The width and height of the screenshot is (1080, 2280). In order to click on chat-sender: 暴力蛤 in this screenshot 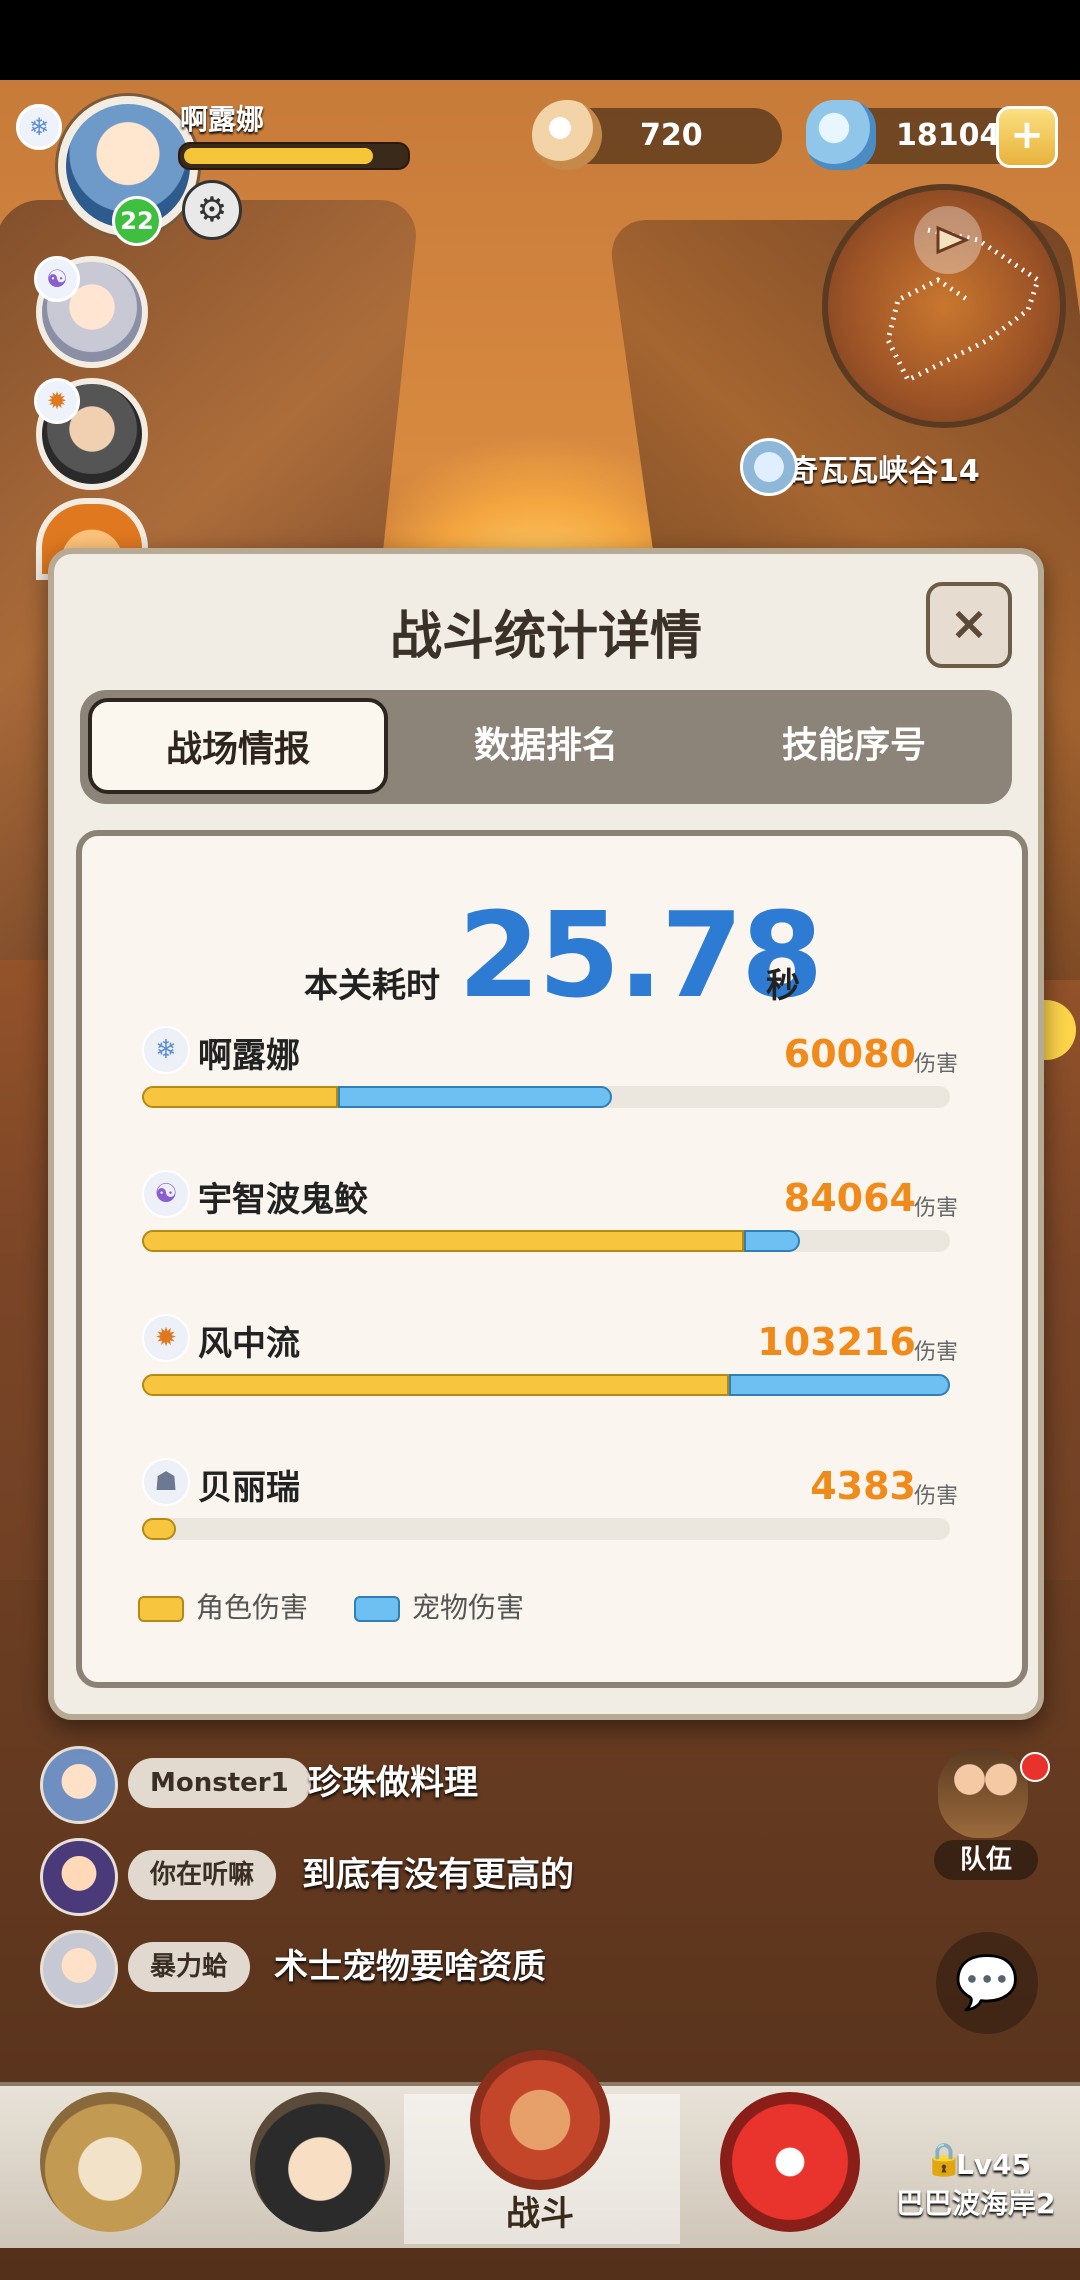, I will do `click(189, 1967)`.